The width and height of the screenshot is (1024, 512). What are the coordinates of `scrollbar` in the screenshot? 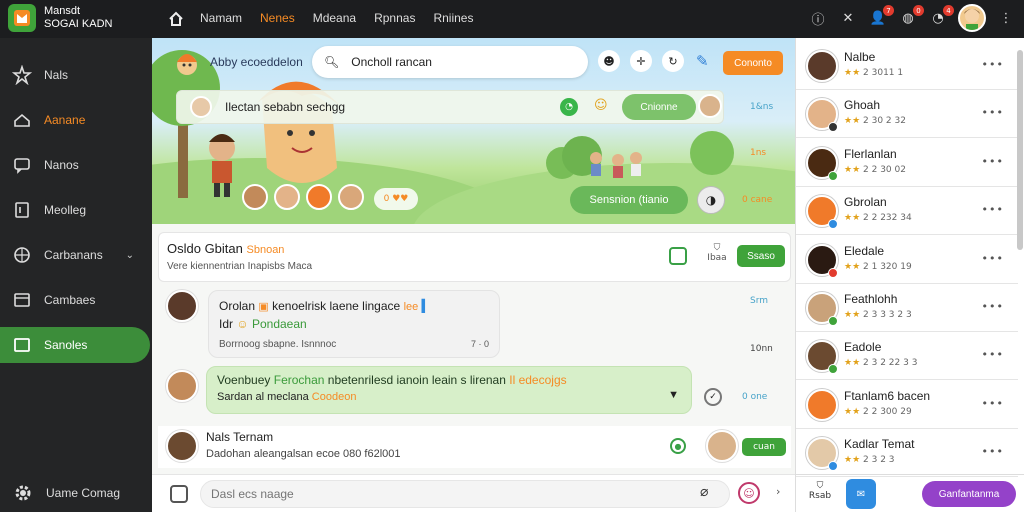 It's located at (1020, 150).